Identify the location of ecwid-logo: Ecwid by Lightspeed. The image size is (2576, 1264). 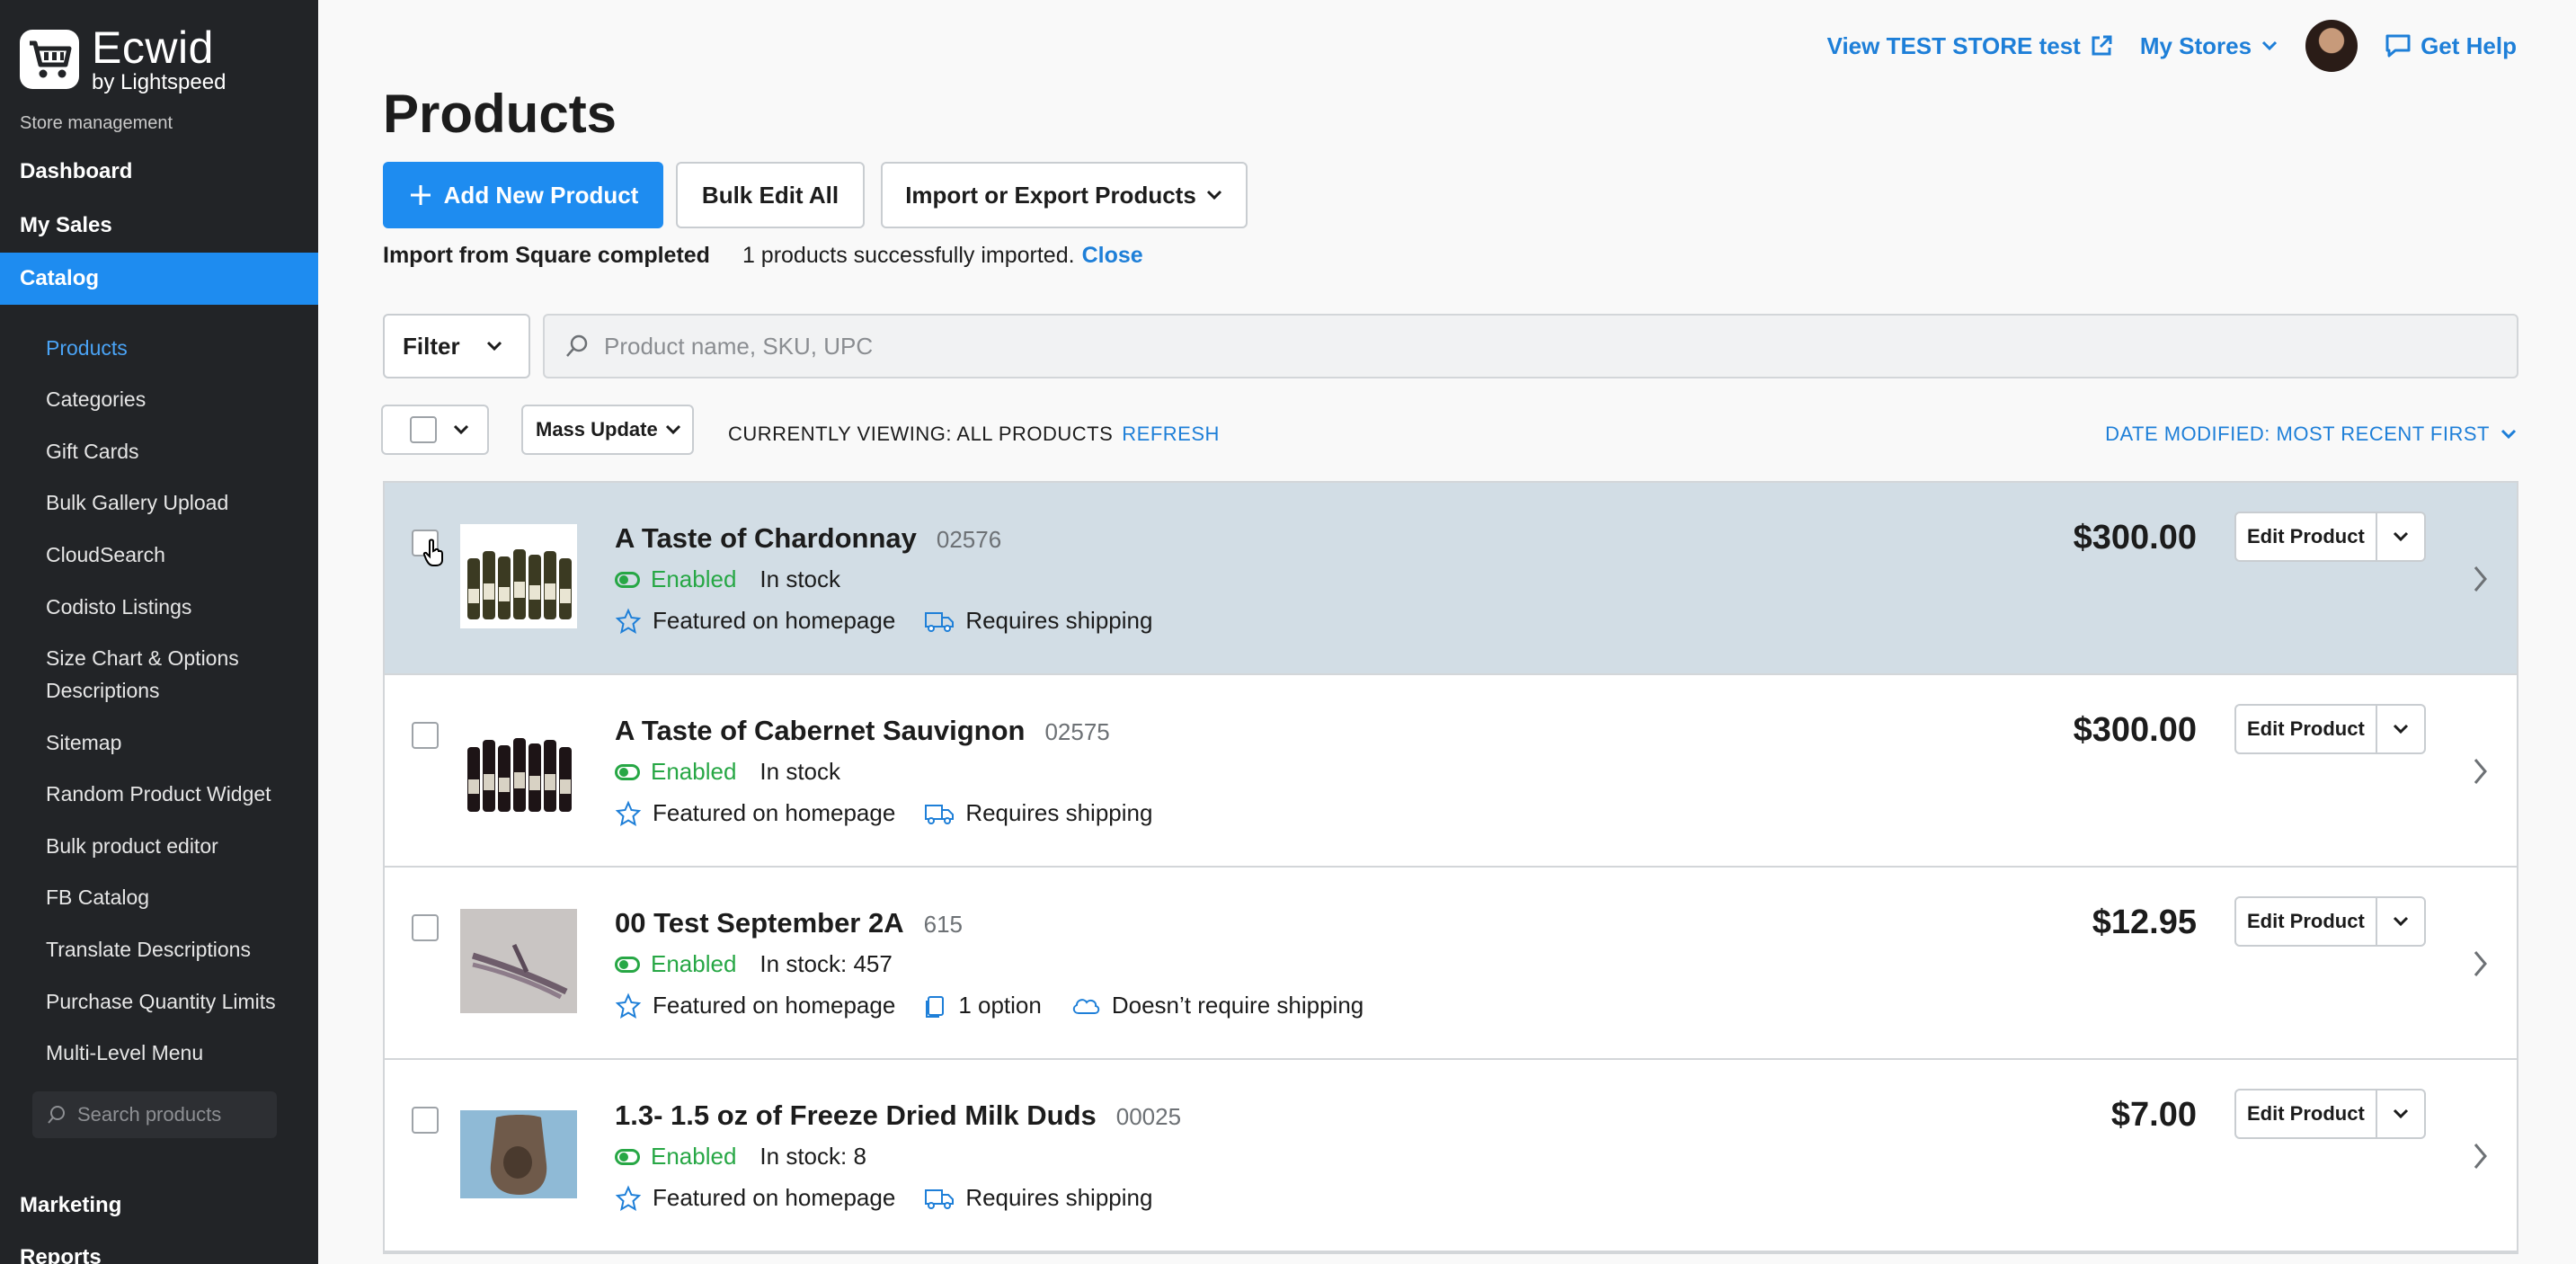
(123, 59).